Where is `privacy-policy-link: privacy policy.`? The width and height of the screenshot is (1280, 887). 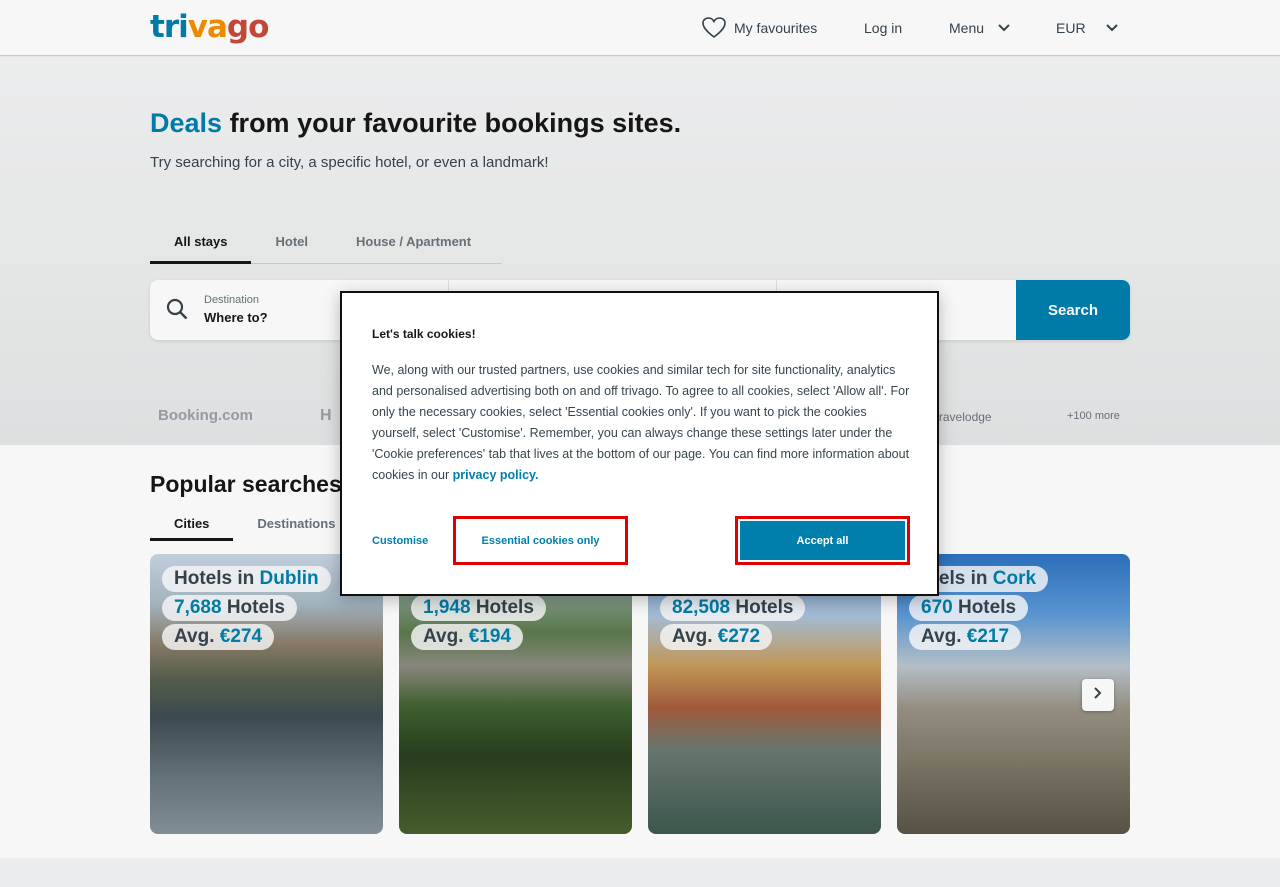
privacy-policy-link: privacy policy. is located at coordinates (496, 475).